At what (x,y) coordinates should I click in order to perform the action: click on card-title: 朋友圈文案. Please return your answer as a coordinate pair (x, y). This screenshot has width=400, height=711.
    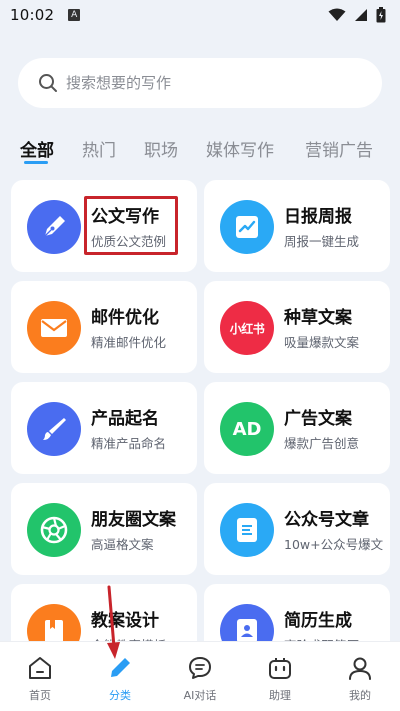
    Looking at the image, I should click on (133, 520).